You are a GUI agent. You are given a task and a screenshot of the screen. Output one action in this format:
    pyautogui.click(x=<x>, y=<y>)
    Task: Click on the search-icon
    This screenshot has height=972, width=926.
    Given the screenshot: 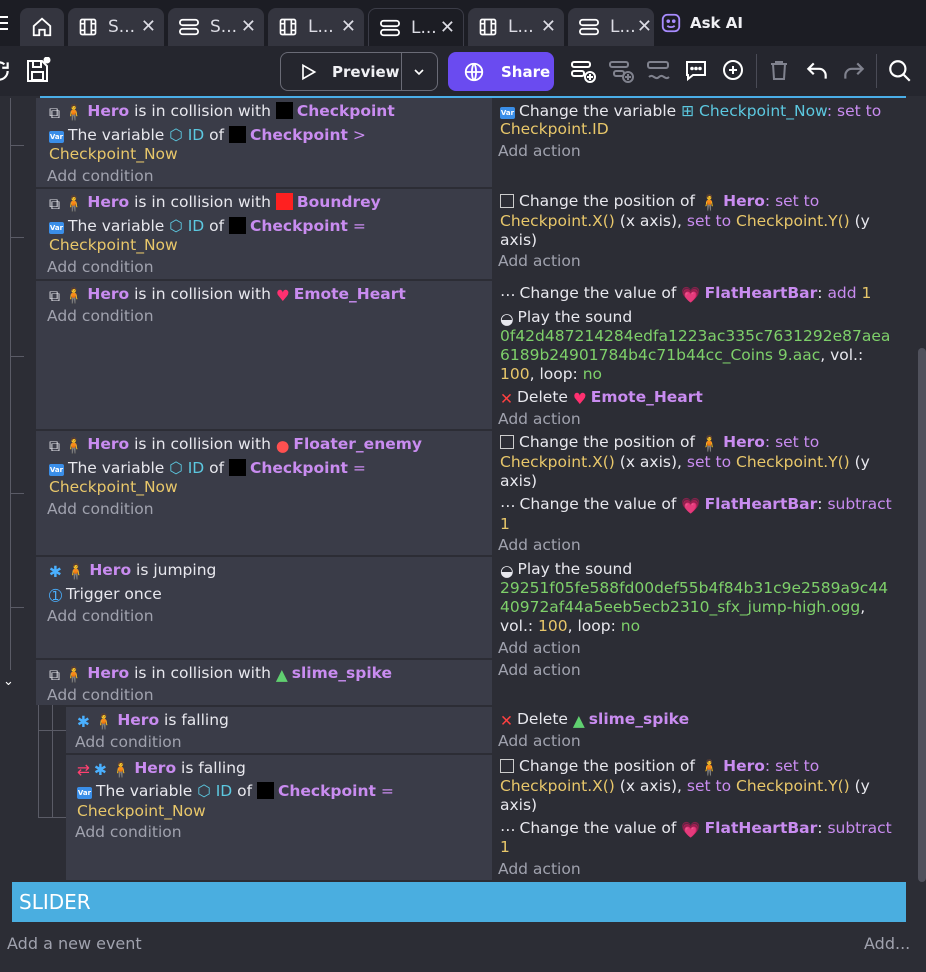 What is the action you would take?
    pyautogui.click(x=900, y=71)
    